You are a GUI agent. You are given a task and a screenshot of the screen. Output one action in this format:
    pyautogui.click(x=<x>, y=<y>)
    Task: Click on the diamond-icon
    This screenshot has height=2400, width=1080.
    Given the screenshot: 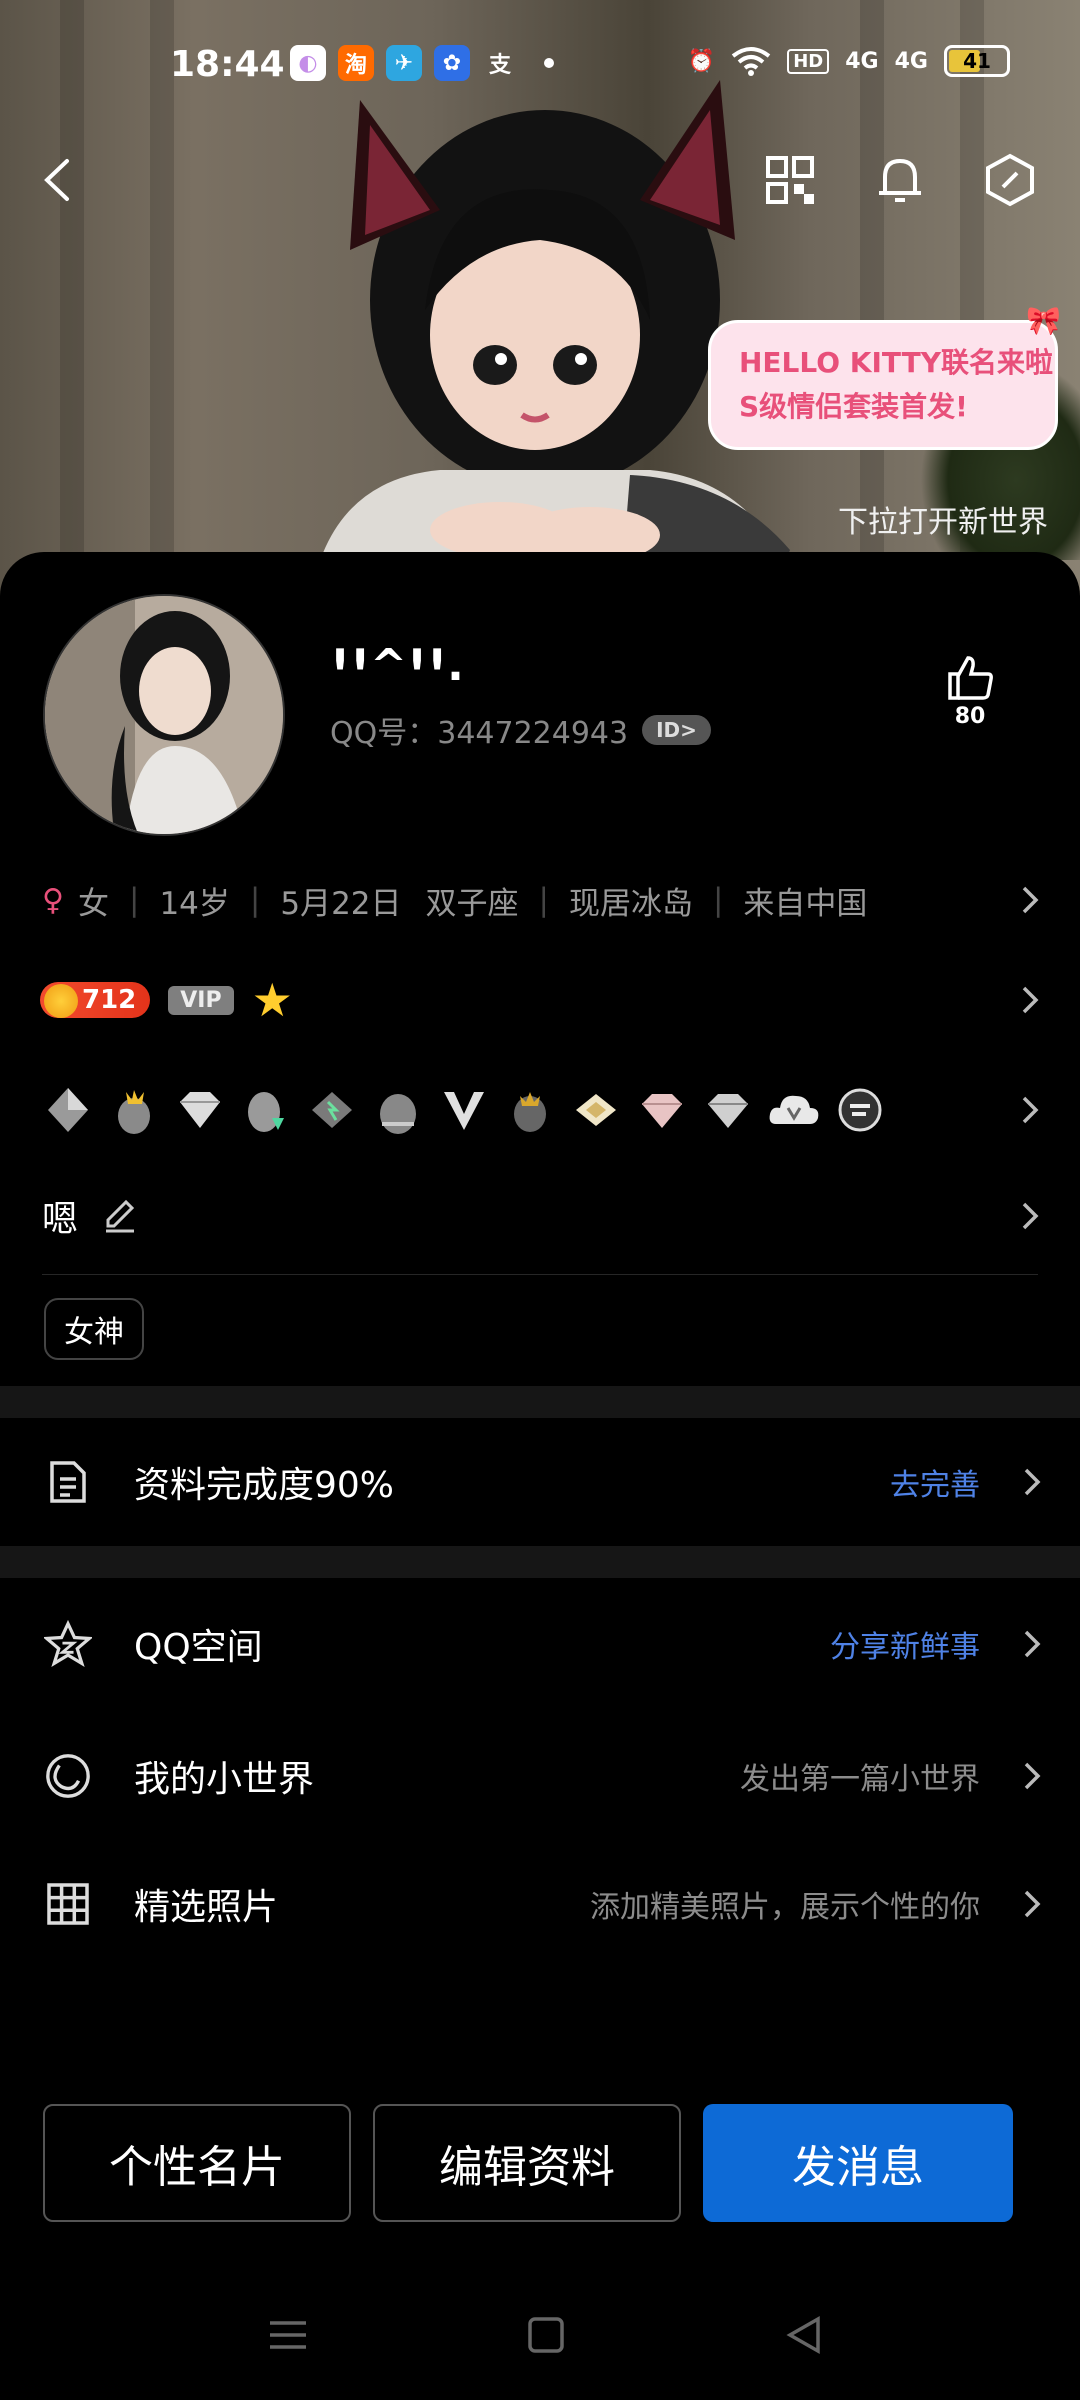 What is the action you would take?
    pyautogui.click(x=200, y=1110)
    